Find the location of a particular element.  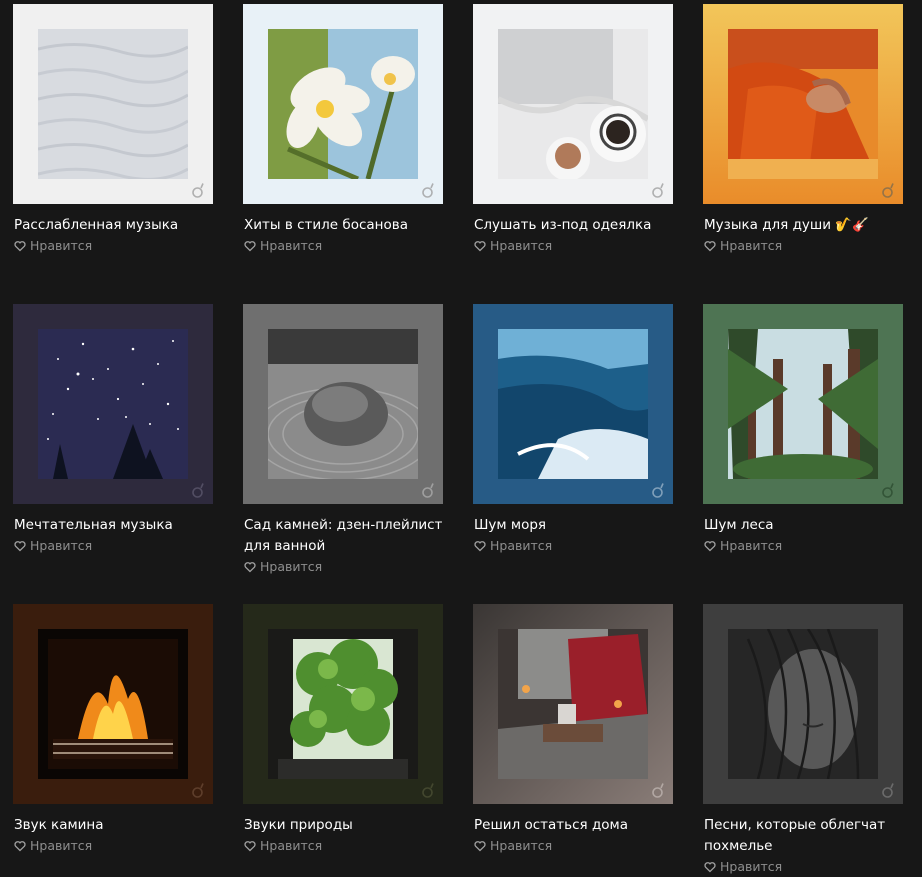

playlist-card: Решил остаться дома Нравится is located at coordinates (573, 730).